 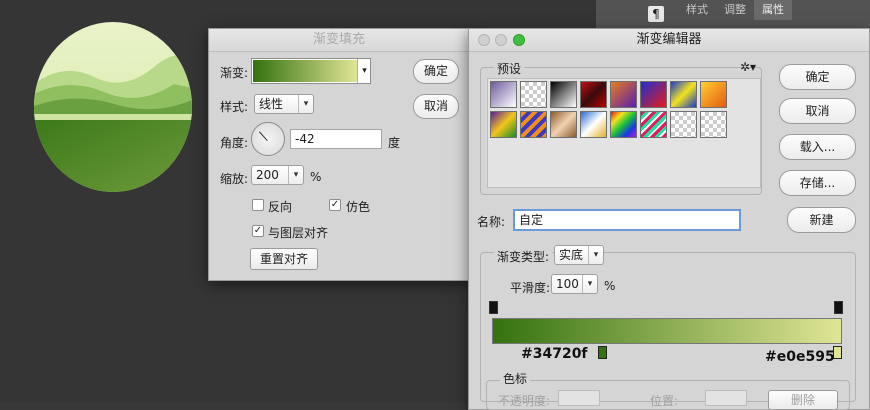 What do you see at coordinates (554, 354) in the screenshot?
I see `color-stop-left-hex: #34720f` at bounding box center [554, 354].